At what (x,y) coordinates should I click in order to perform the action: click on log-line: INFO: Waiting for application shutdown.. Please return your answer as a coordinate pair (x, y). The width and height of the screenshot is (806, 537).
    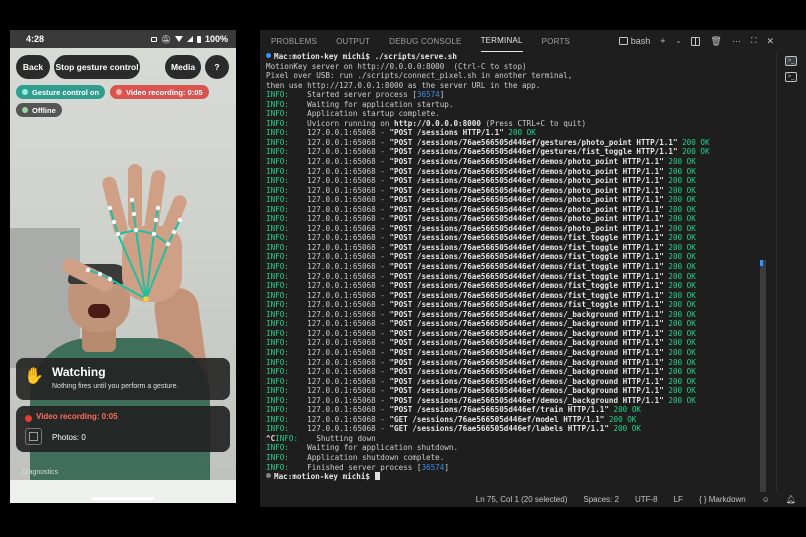
    Looking at the image, I should click on (514, 448).